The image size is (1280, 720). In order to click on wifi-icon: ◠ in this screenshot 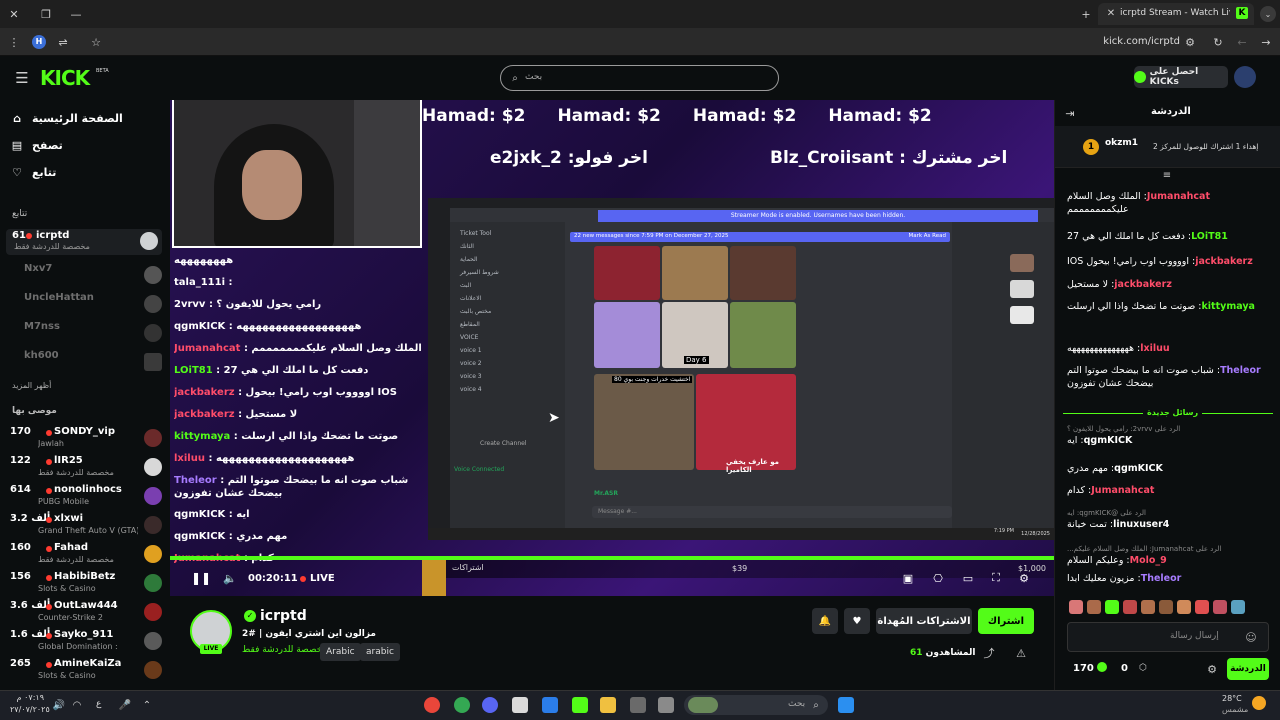, I will do `click(77, 705)`.